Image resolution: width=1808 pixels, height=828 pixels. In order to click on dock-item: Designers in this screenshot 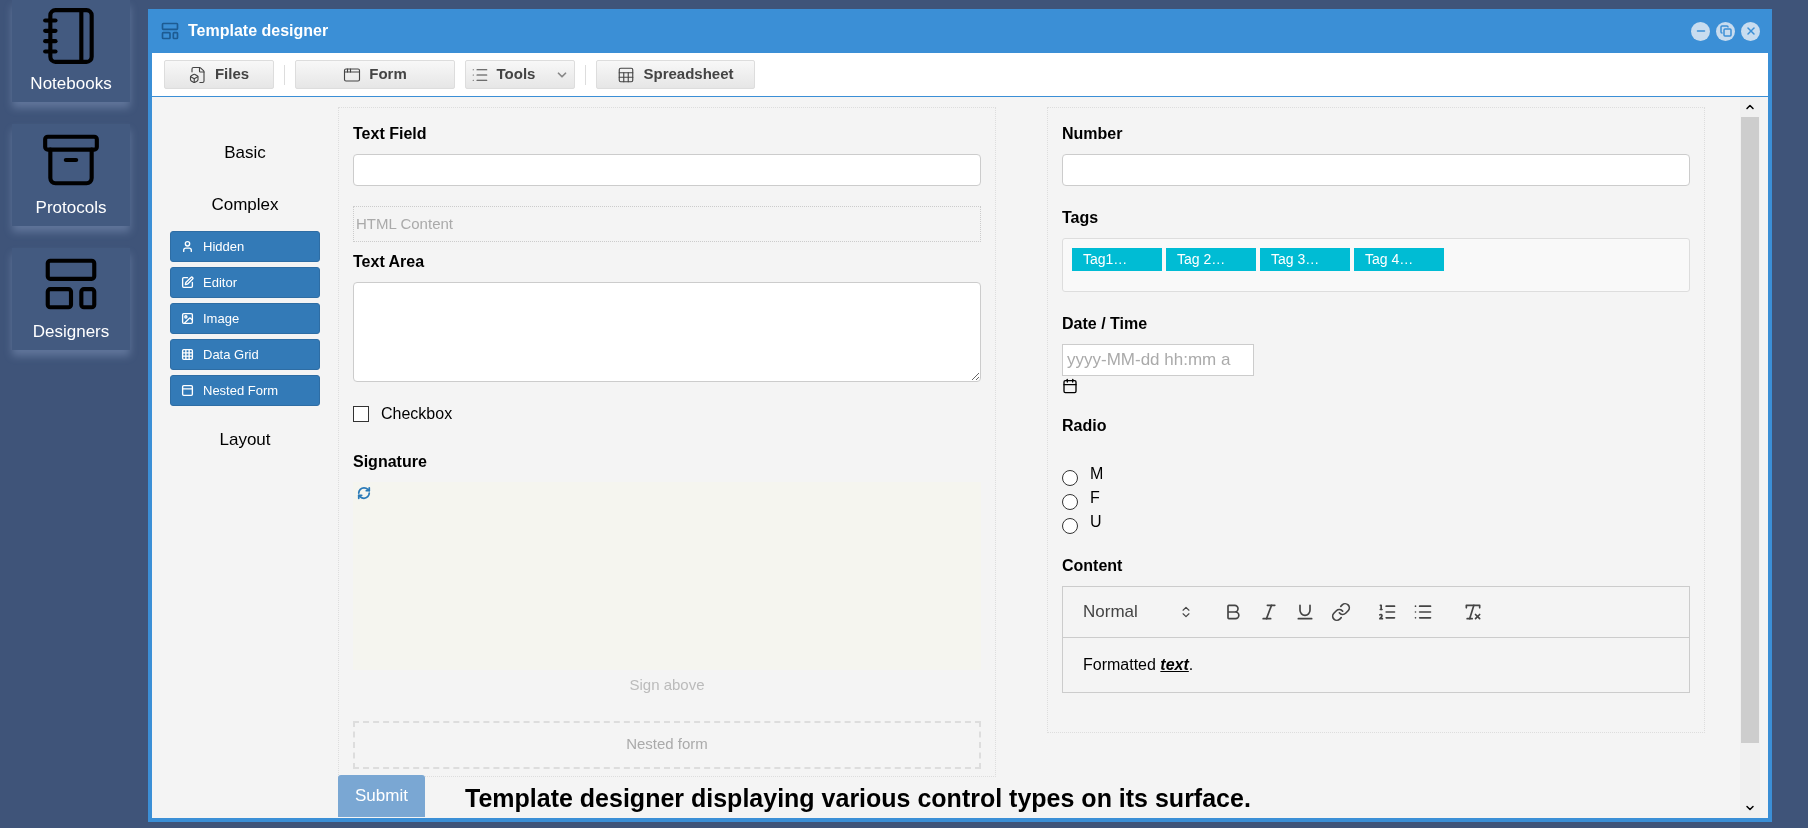, I will do `click(71, 299)`.